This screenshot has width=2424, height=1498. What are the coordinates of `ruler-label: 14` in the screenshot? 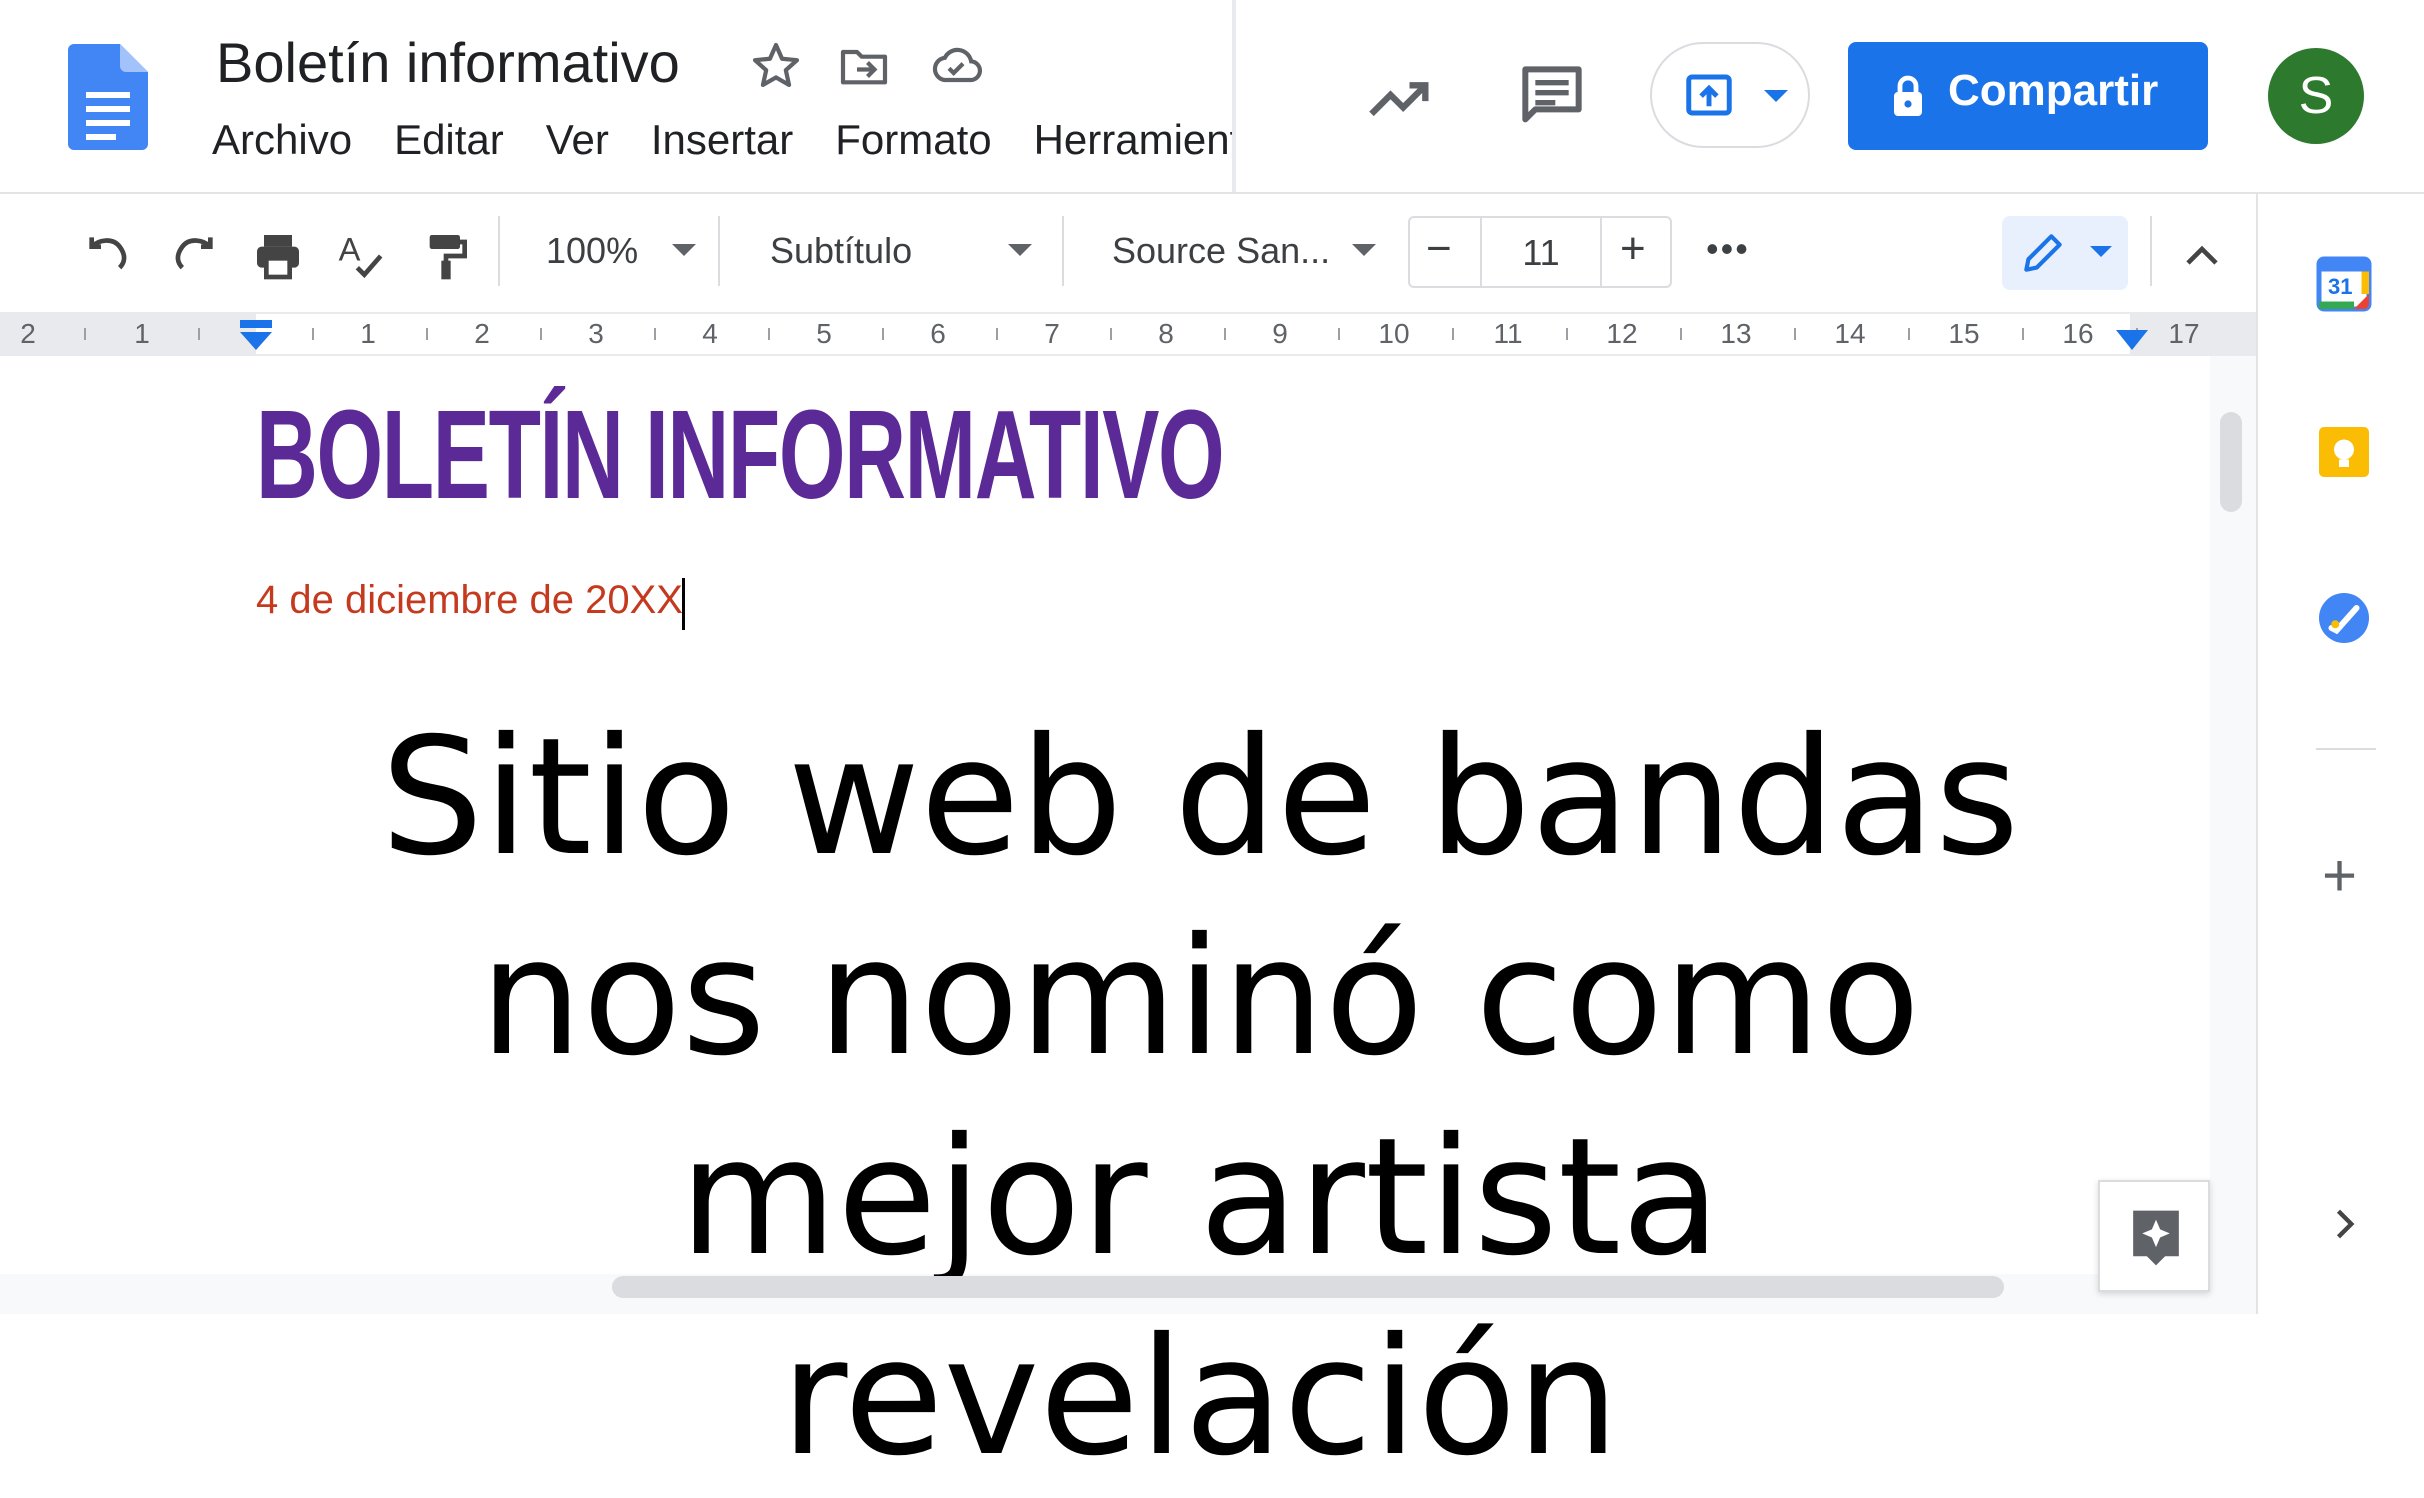 It's located at (1850, 333).